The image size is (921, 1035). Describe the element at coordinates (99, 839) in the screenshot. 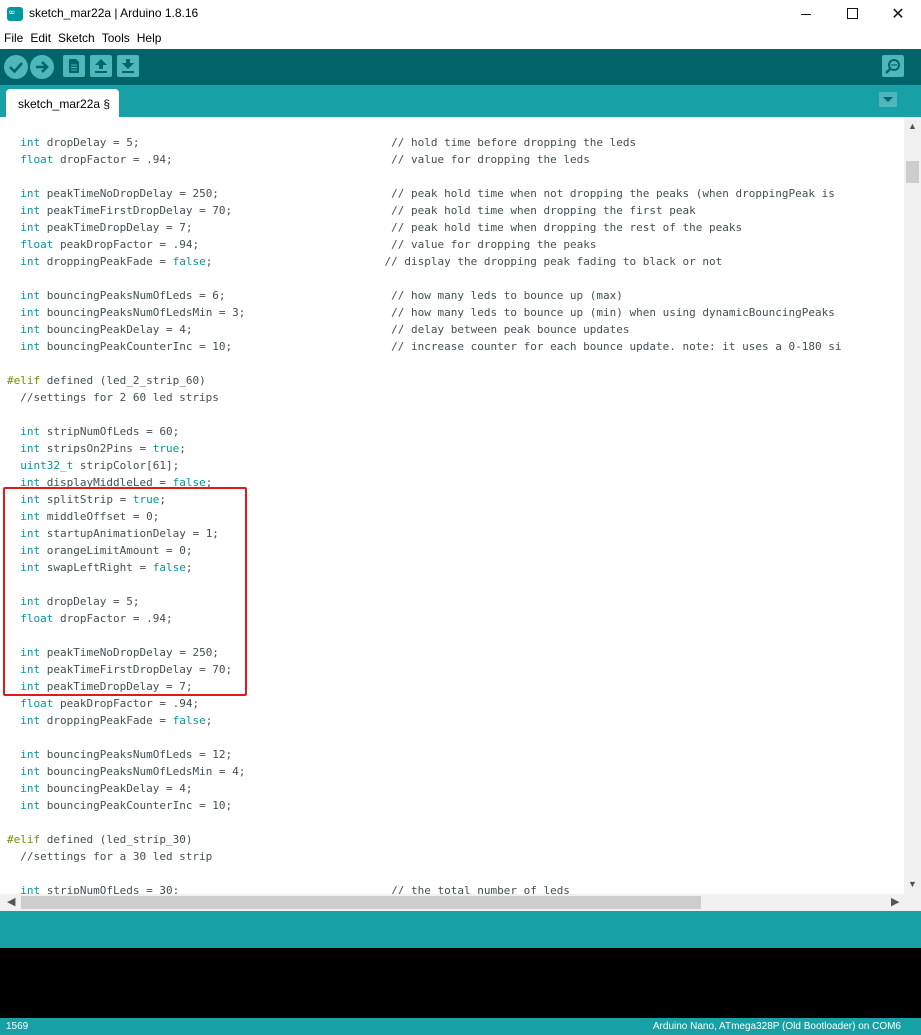

I see `code-line: #elif defined (led_strip_30)` at that location.